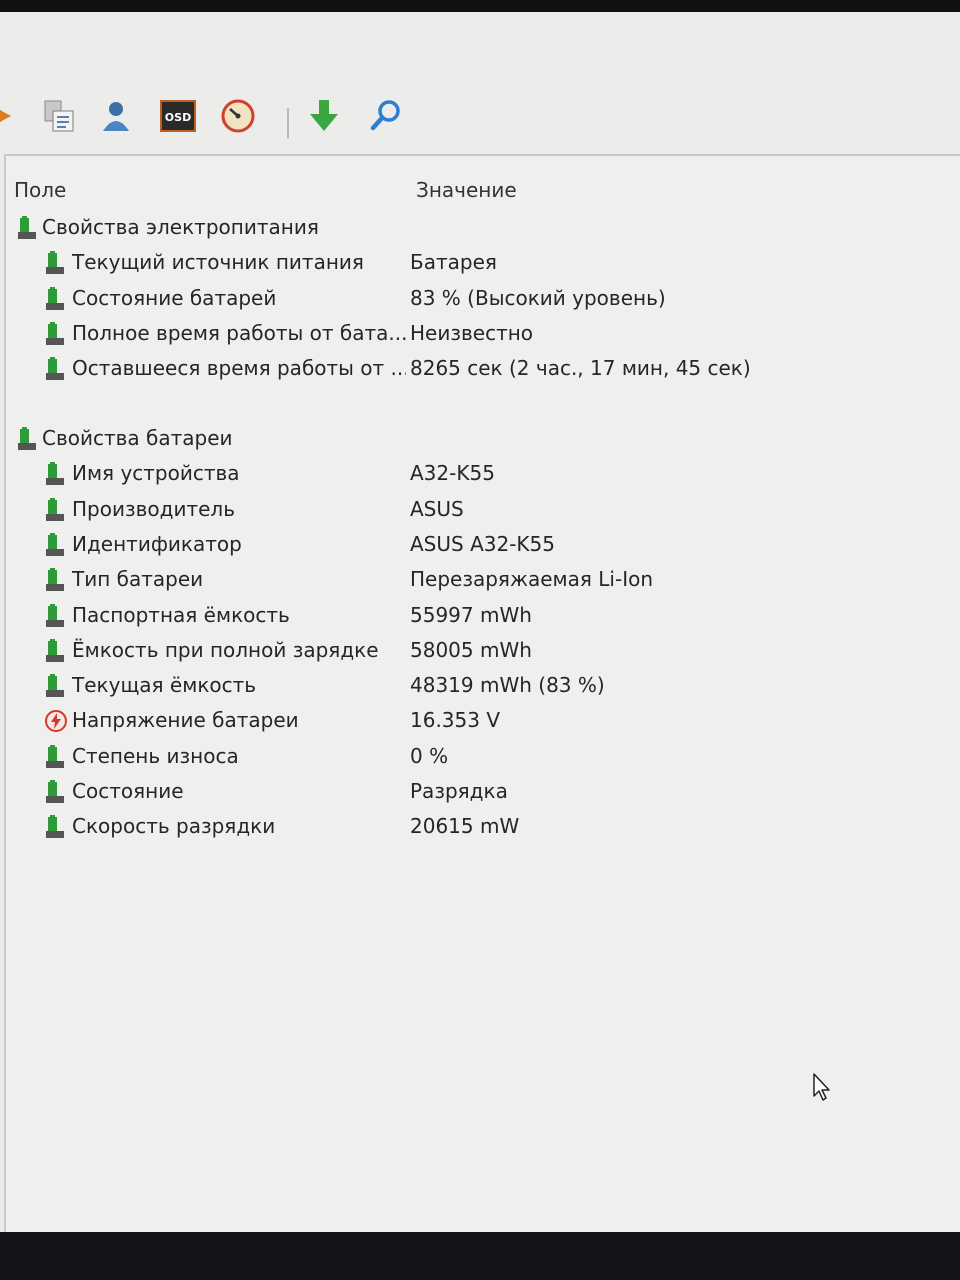 The width and height of the screenshot is (960, 1280). What do you see at coordinates (480, 83) in the screenshot?
I see `toolbar: OSD` at bounding box center [480, 83].